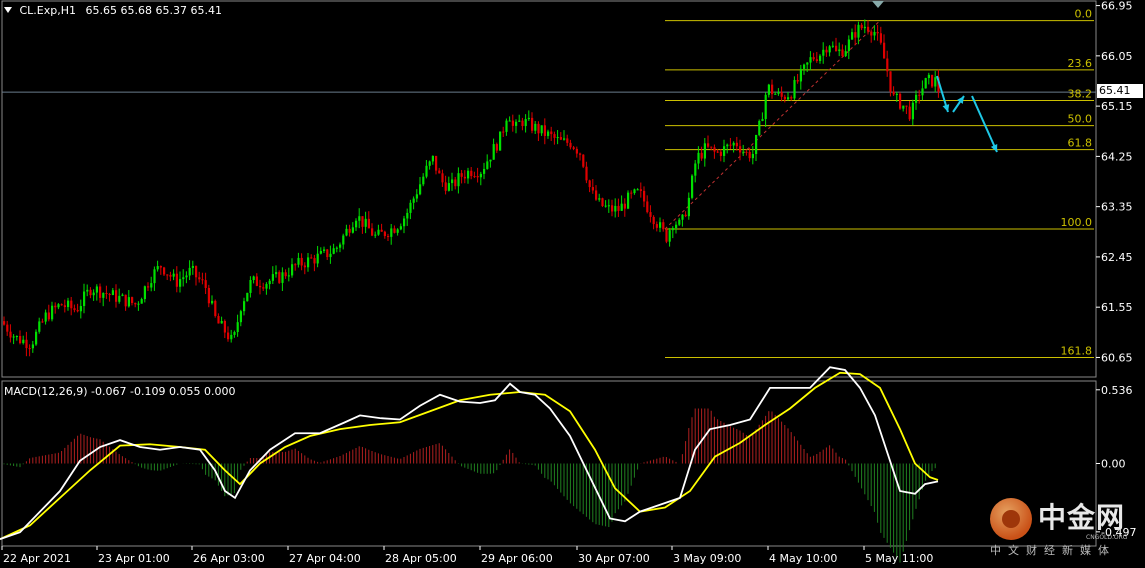 The width and height of the screenshot is (1145, 568). What do you see at coordinates (1080, 63) in the screenshot?
I see `fib-level-label: 23.6` at bounding box center [1080, 63].